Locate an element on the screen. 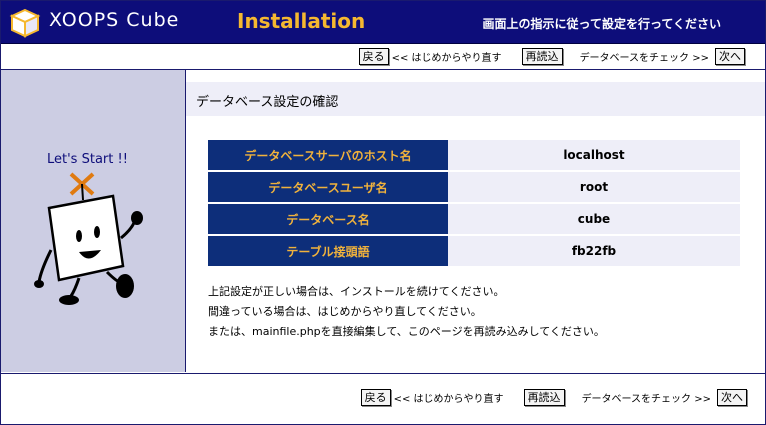 The width and height of the screenshot is (766, 425). setting-value: localhost is located at coordinates (594, 155).